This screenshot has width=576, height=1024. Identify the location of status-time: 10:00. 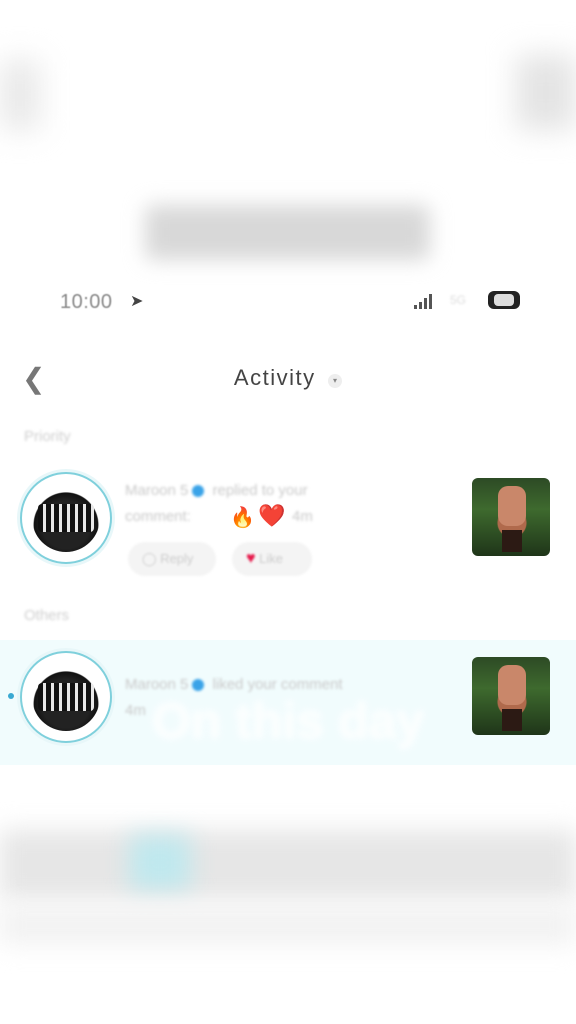
(86, 302).